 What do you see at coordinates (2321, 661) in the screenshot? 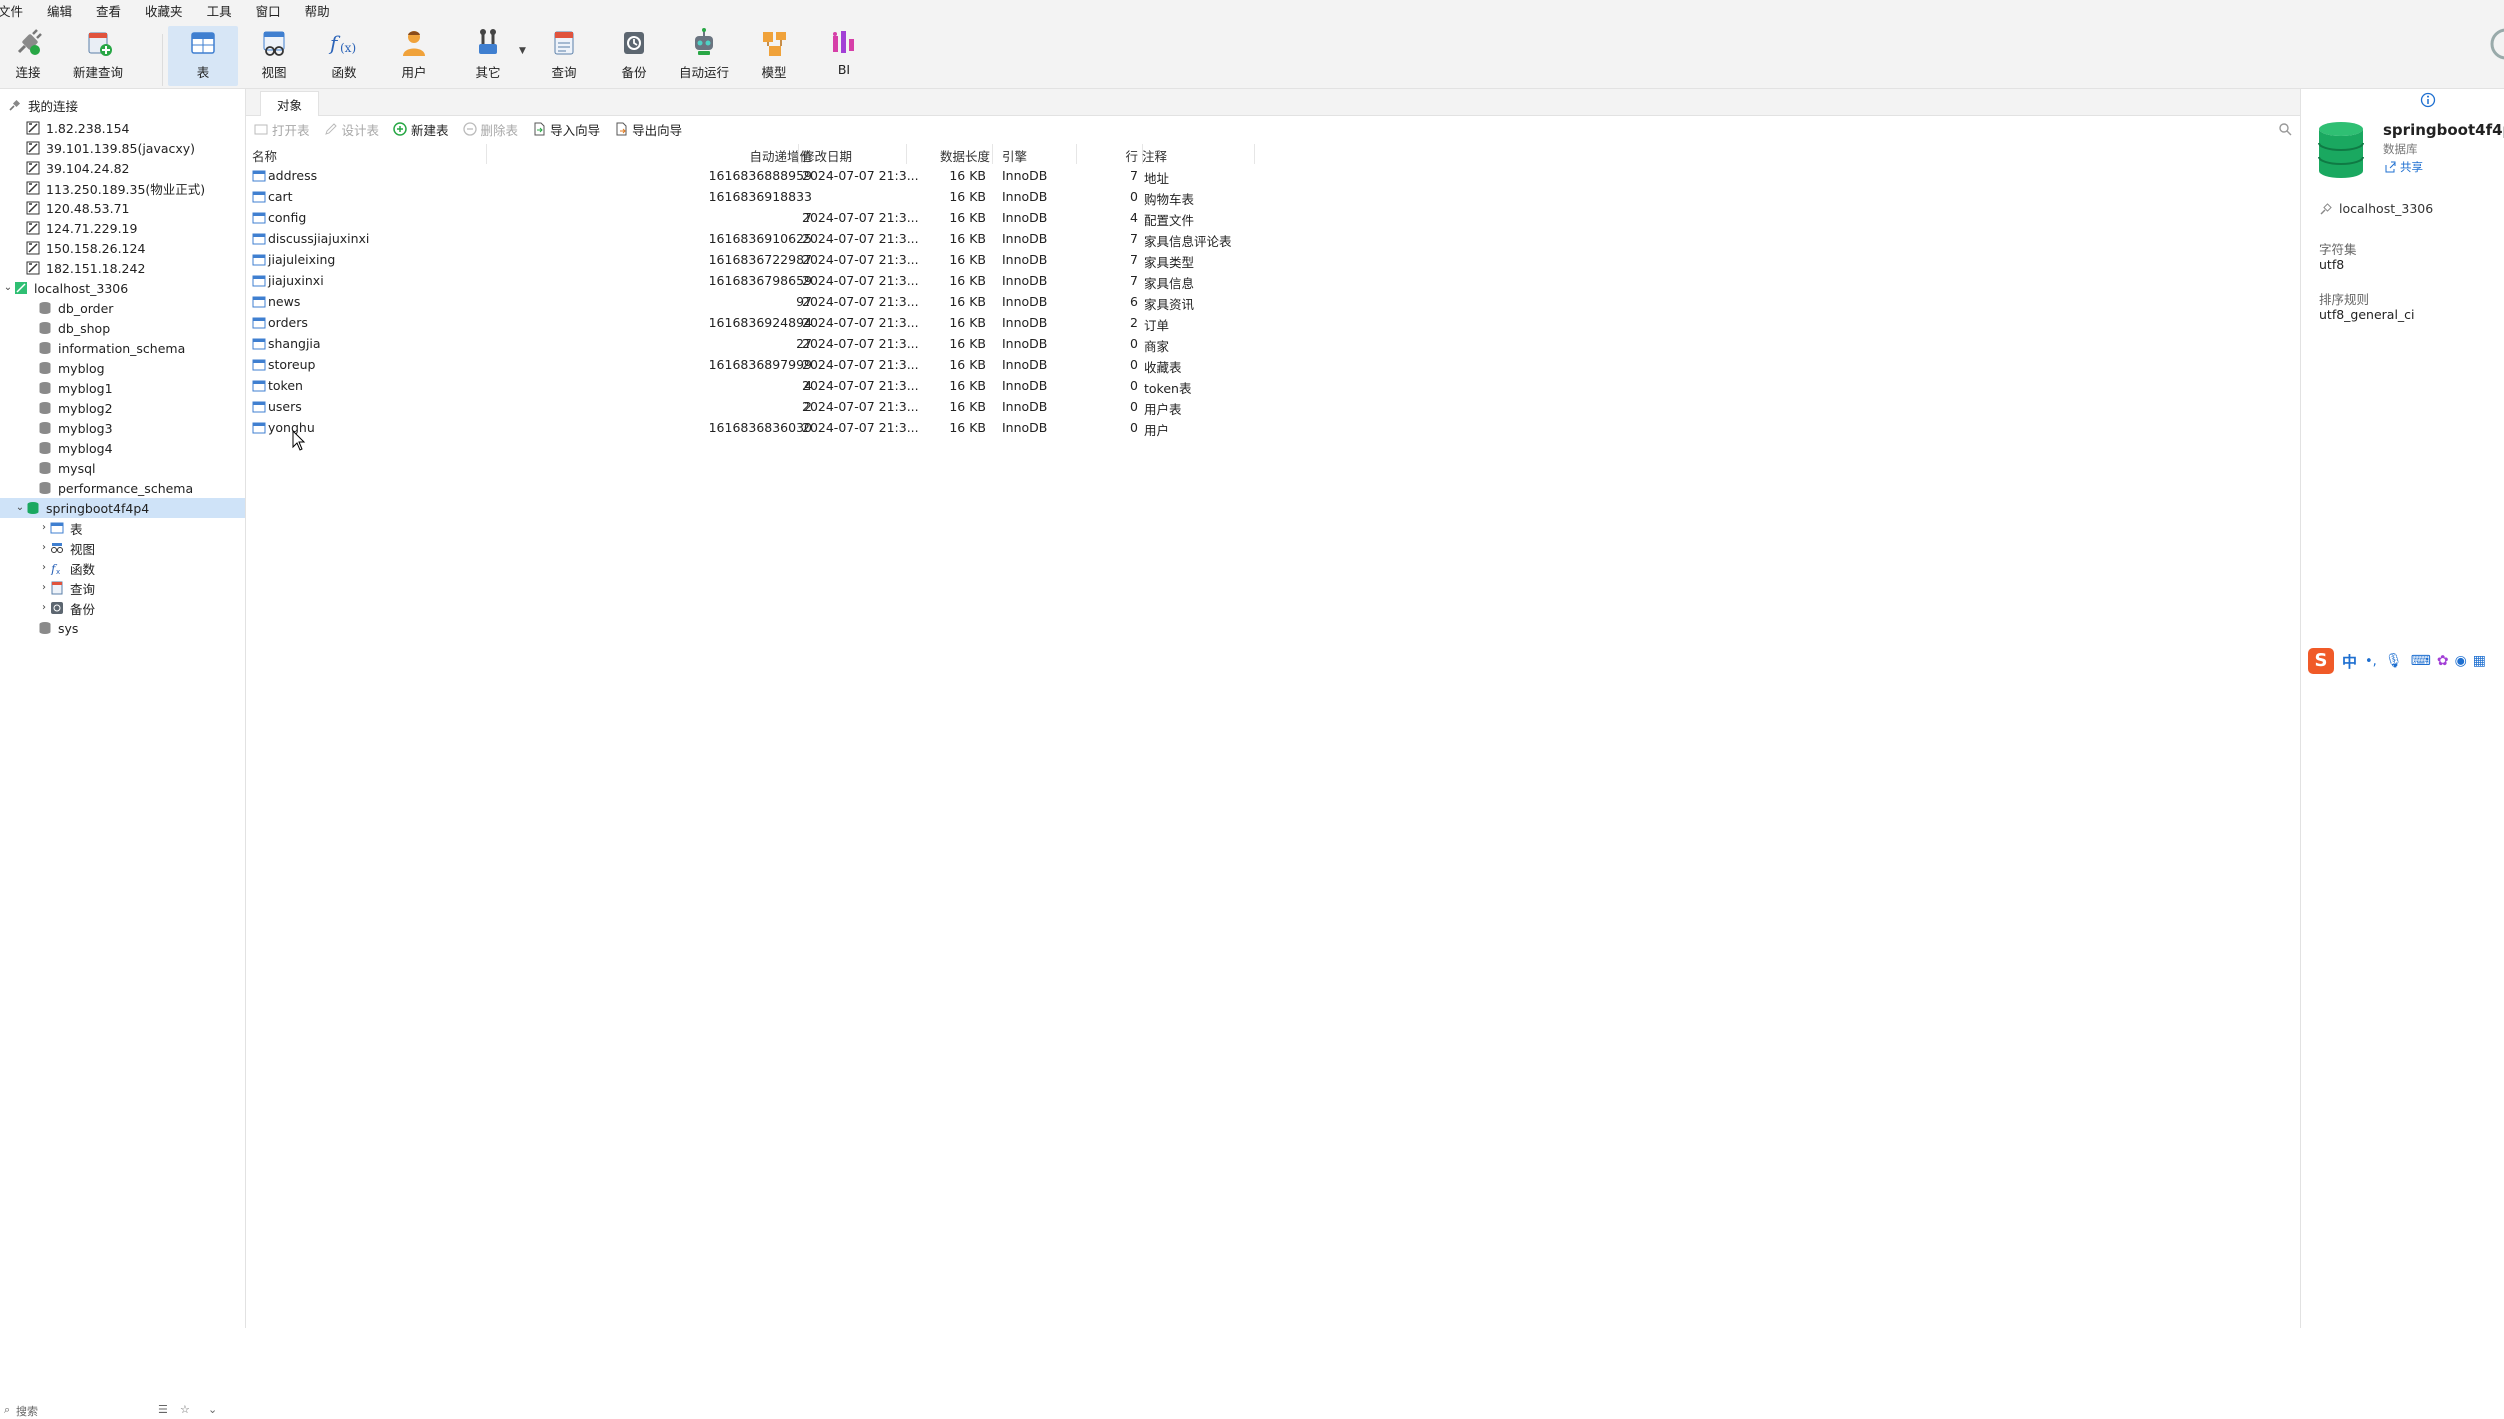
I see `sogou-logo-icon: S` at bounding box center [2321, 661].